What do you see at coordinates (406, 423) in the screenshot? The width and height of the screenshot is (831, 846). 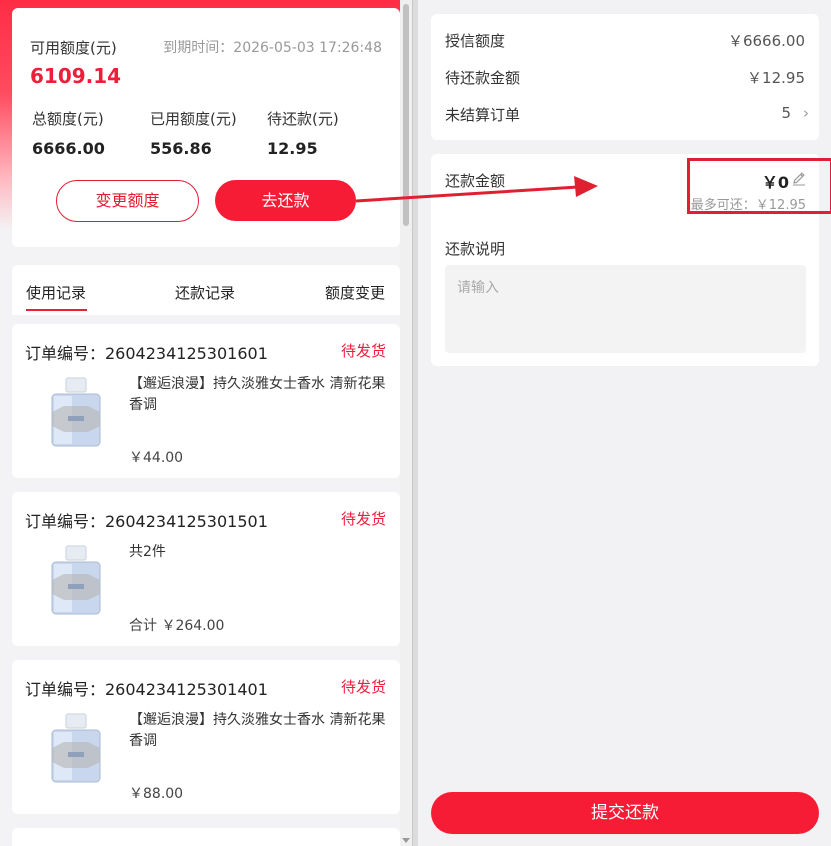 I see `left-scrollbar` at bounding box center [406, 423].